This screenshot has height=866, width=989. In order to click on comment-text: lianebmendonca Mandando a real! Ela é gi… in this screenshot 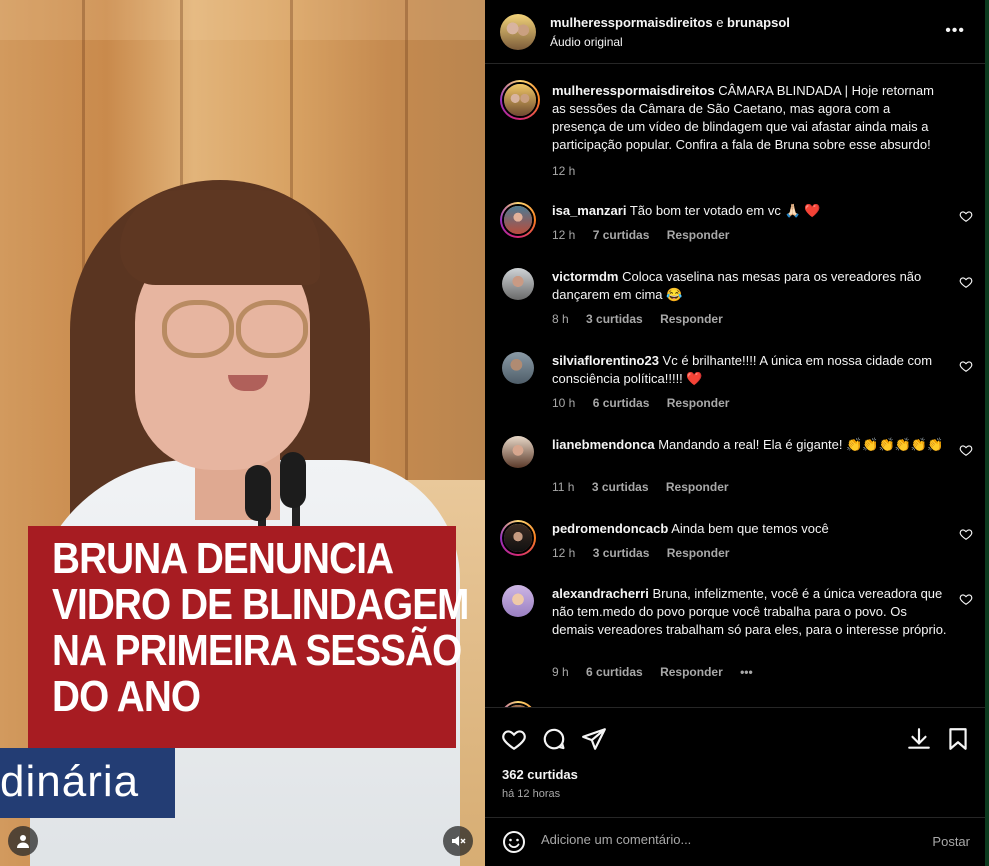, I will do `click(749, 445)`.